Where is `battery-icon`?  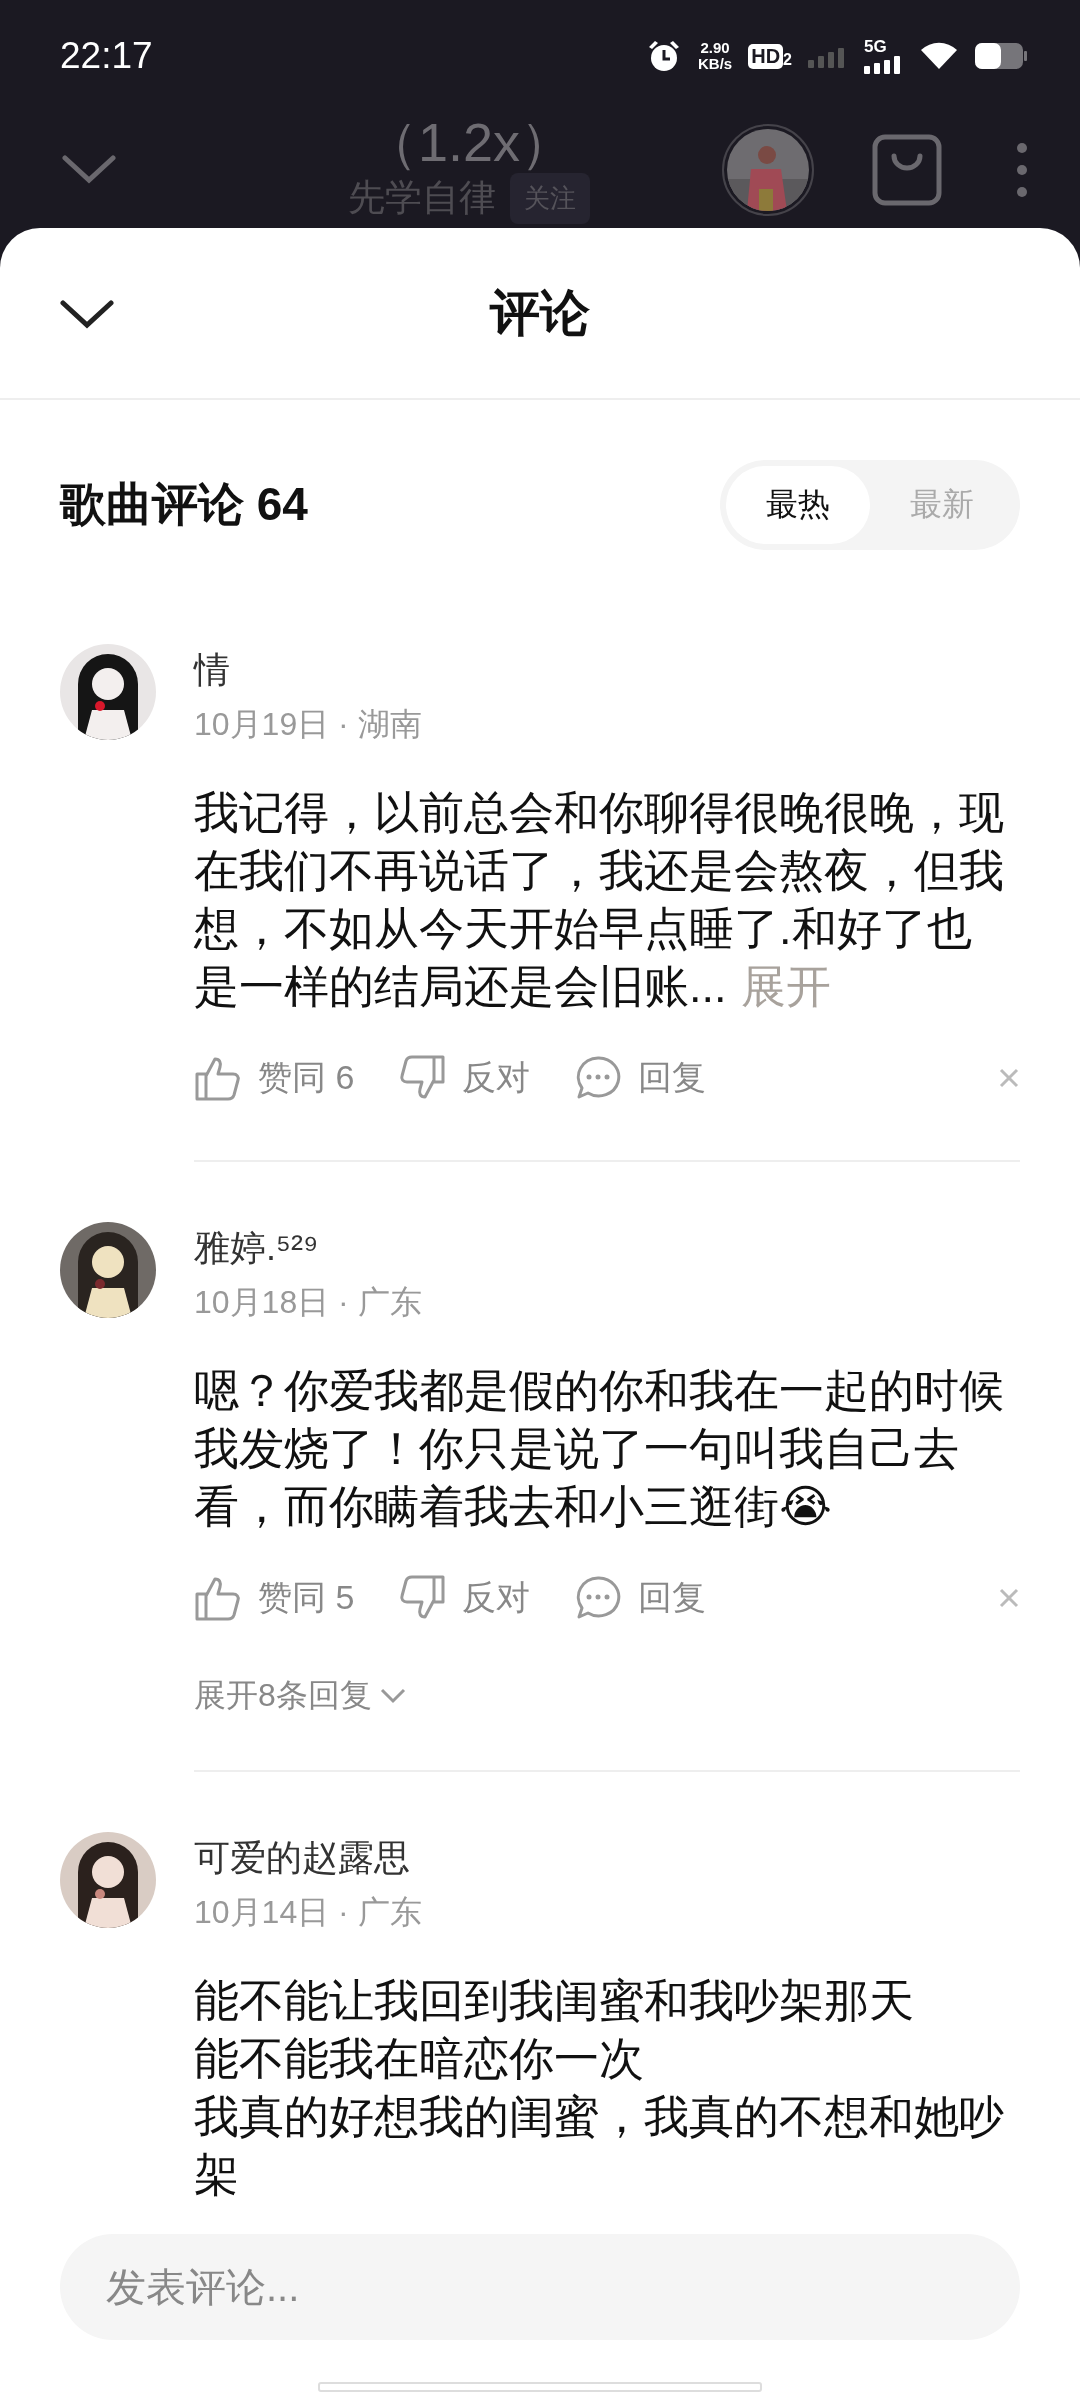 battery-icon is located at coordinates (1001, 56).